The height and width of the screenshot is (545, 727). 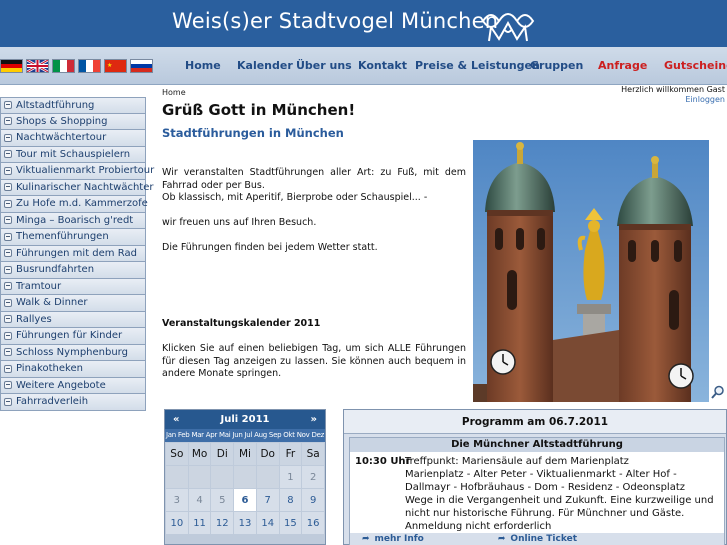 I want to click on calendar-day: 8, so click(x=290, y=500).